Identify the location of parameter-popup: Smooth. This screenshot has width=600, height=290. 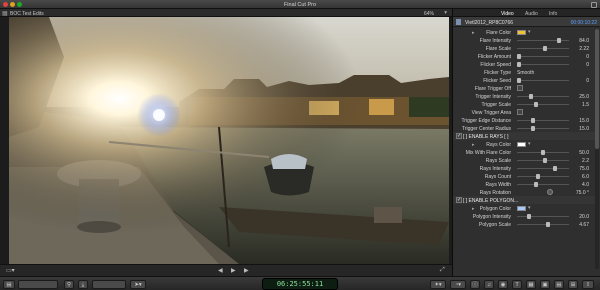
(525, 73).